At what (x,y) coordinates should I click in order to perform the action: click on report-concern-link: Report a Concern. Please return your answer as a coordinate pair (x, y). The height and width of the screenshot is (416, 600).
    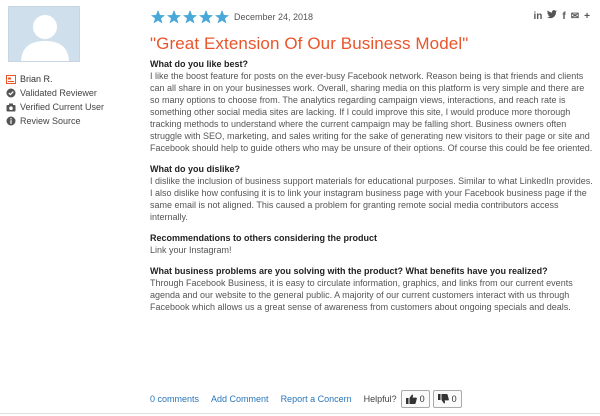
    Looking at the image, I should click on (316, 399).